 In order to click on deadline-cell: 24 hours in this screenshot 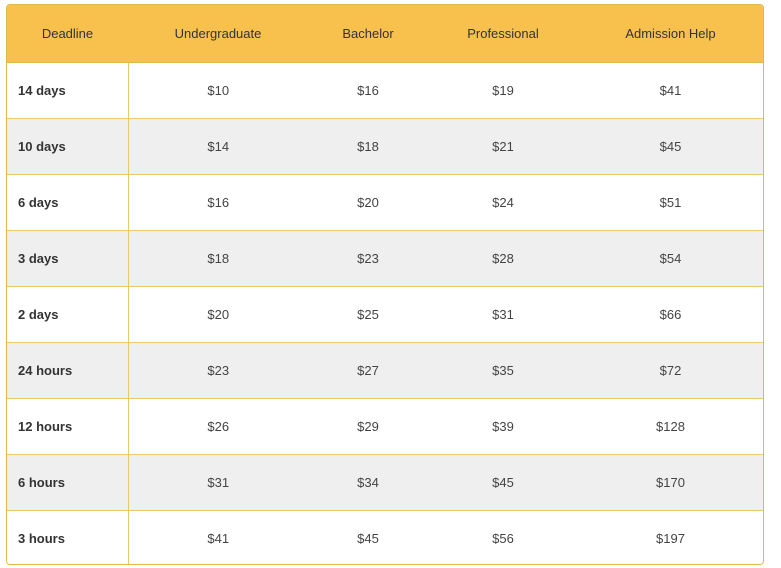, I will do `click(68, 370)`.